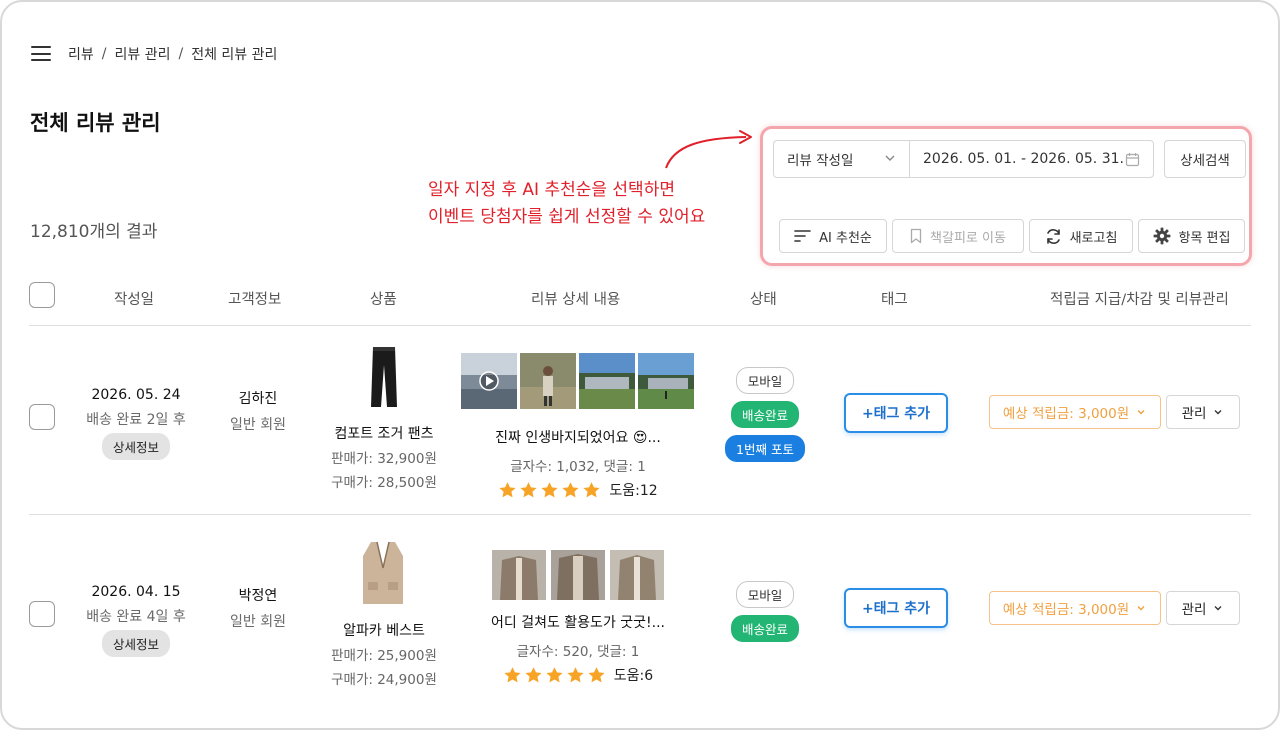 Image resolution: width=1280 pixels, height=730 pixels. What do you see at coordinates (255, 300) in the screenshot?
I see `column-header-customer: 고객정보` at bounding box center [255, 300].